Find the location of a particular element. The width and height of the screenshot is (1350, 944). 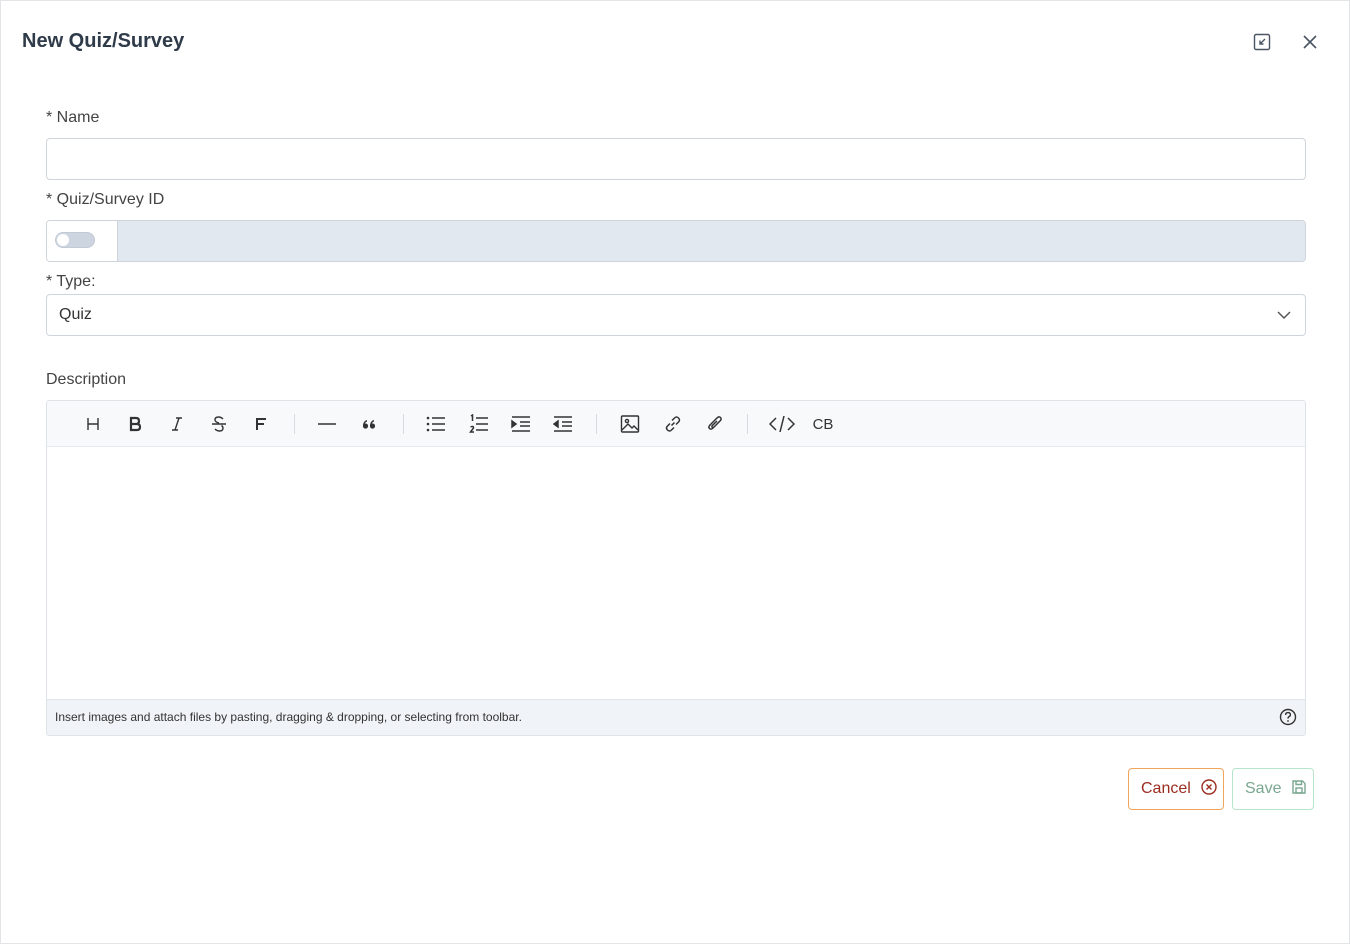

chevron-down-icon is located at coordinates (1284, 317).